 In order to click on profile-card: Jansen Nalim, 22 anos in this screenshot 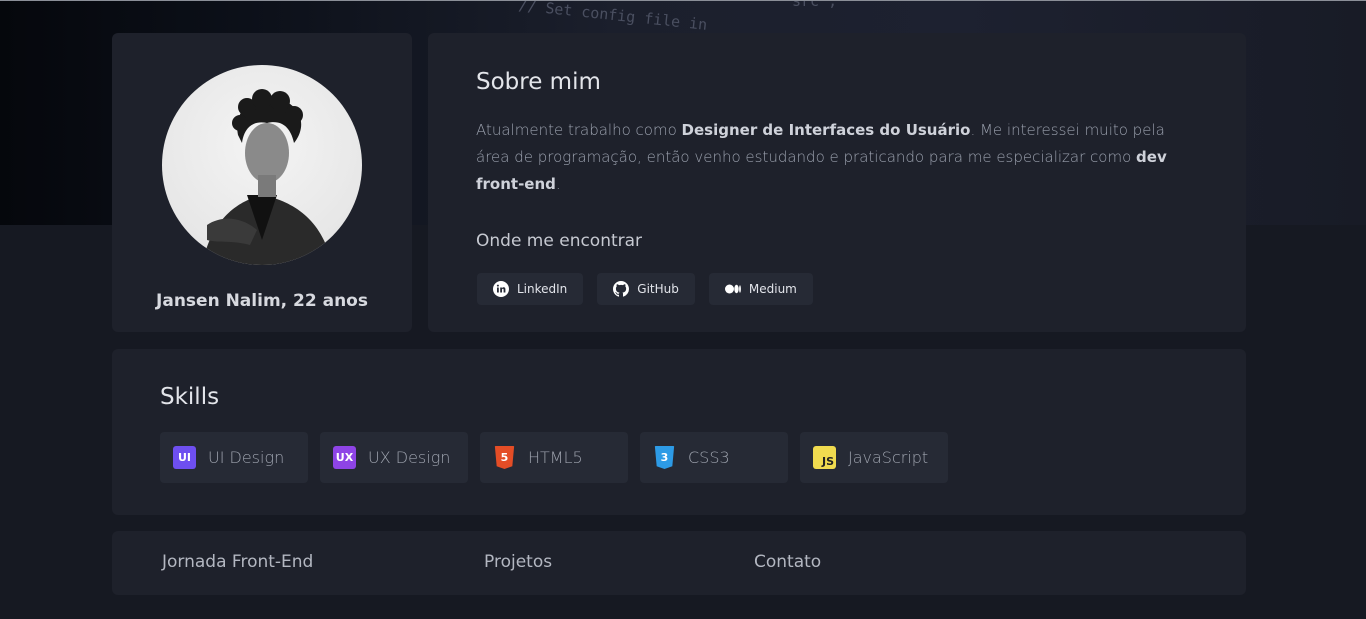, I will do `click(262, 182)`.